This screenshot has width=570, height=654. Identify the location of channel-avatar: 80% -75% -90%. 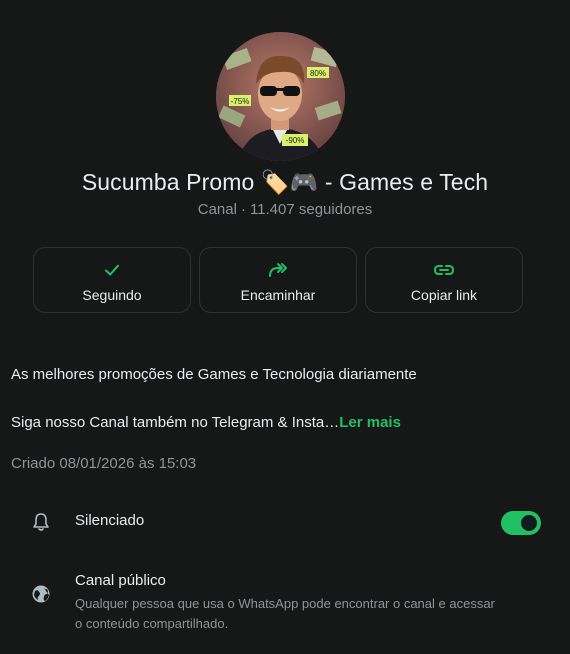
(280, 96).